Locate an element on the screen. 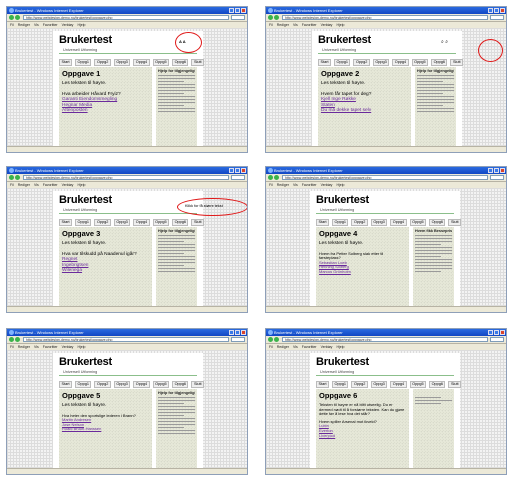 The height and width of the screenshot is (482, 513). answer-link: Wilenega is located at coordinates (105, 271).